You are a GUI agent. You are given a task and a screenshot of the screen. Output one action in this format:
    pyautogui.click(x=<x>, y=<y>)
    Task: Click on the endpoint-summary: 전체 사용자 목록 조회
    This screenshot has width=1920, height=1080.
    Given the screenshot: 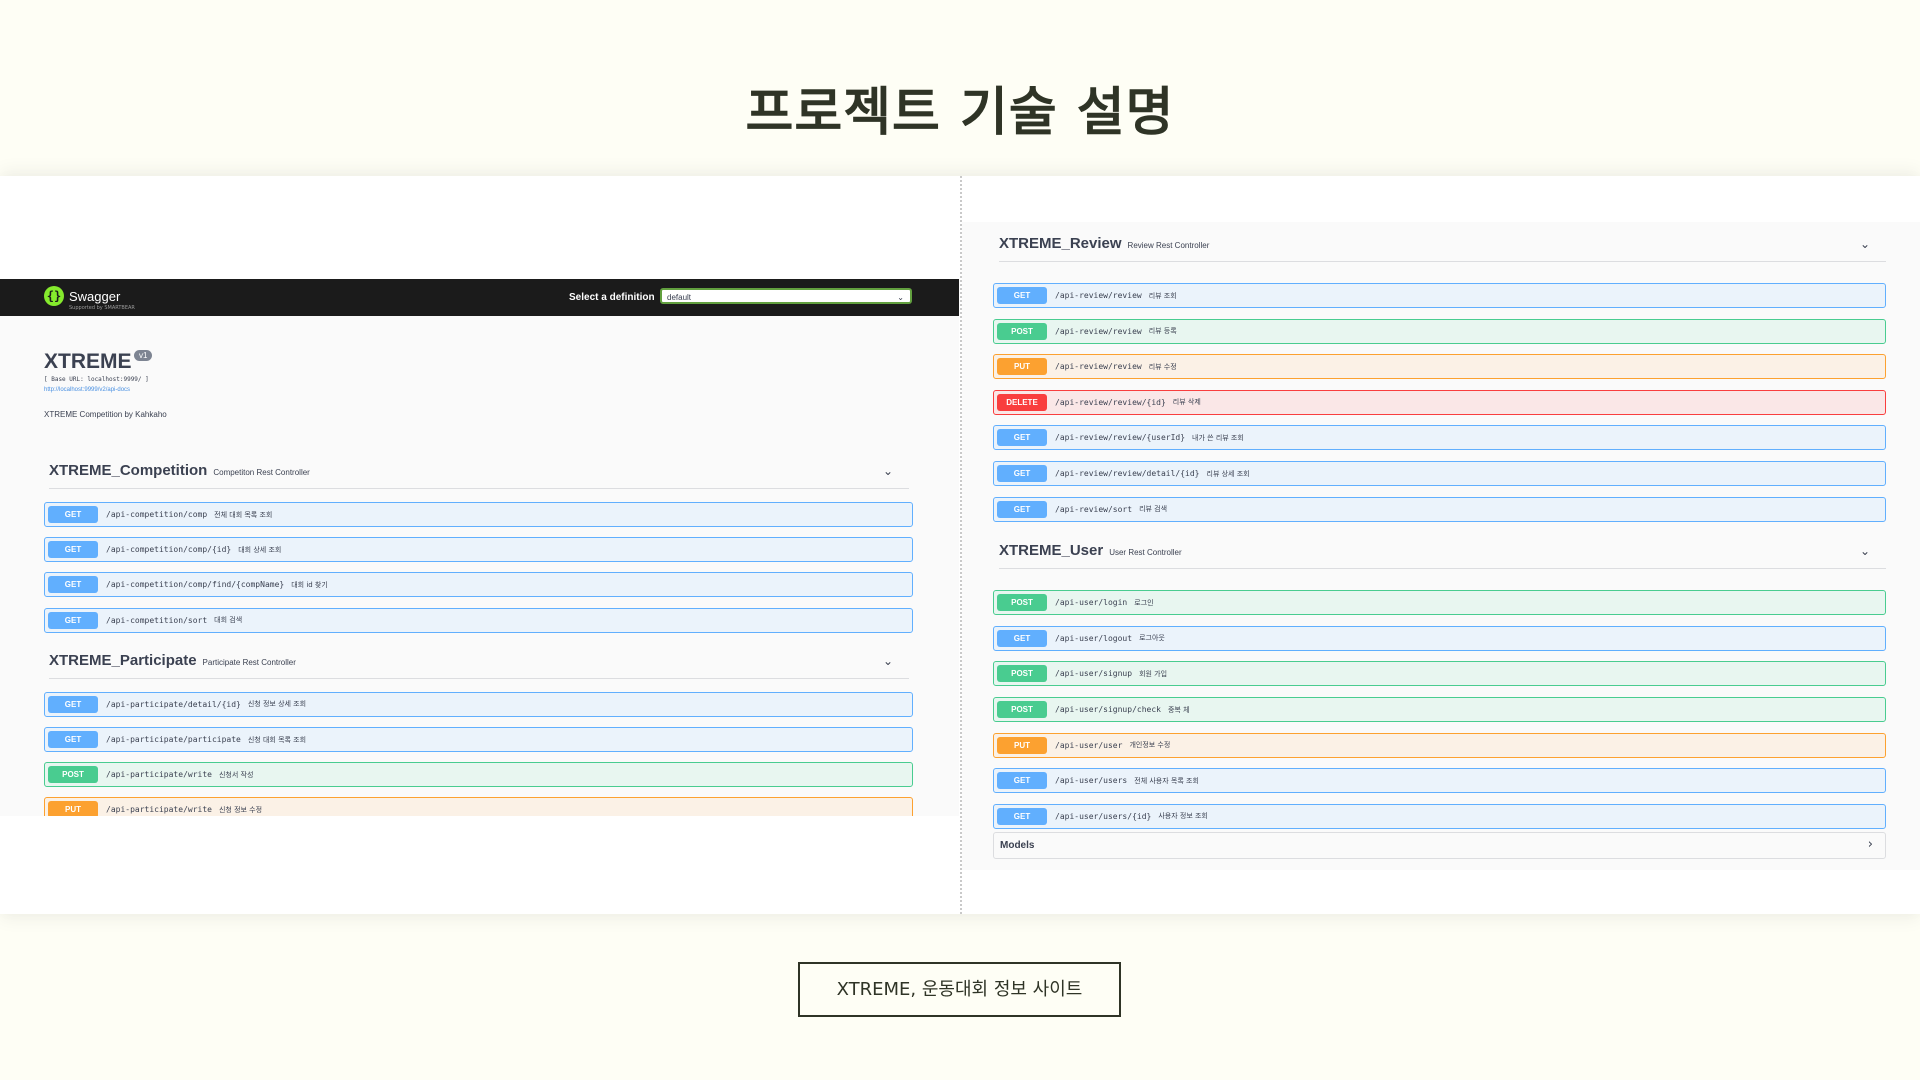 What is the action you would take?
    pyautogui.click(x=1166, y=780)
    